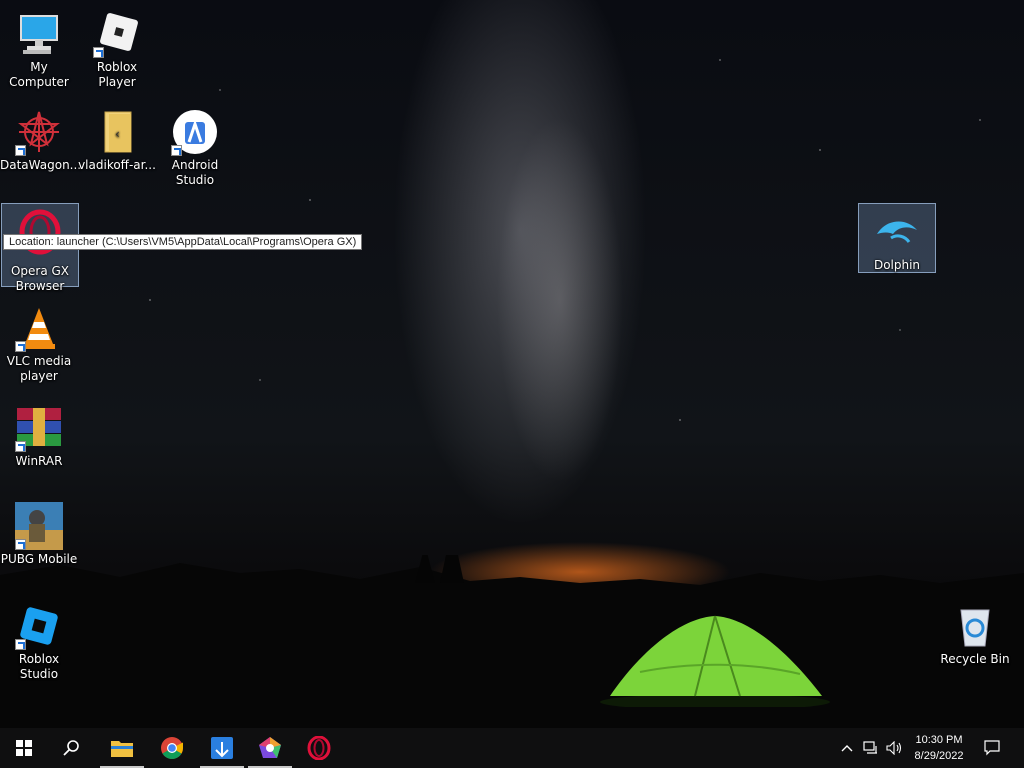  Describe the element at coordinates (897, 232) in the screenshot. I see `dolphin-icon` at that location.